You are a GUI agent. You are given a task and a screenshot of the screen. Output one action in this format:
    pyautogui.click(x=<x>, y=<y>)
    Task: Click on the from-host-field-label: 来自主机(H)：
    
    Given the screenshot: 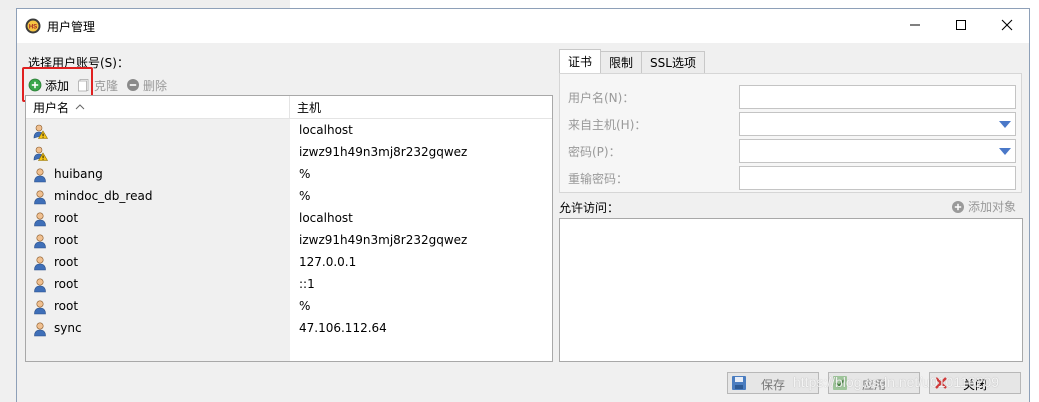 What is the action you would take?
    pyautogui.click(x=607, y=125)
    